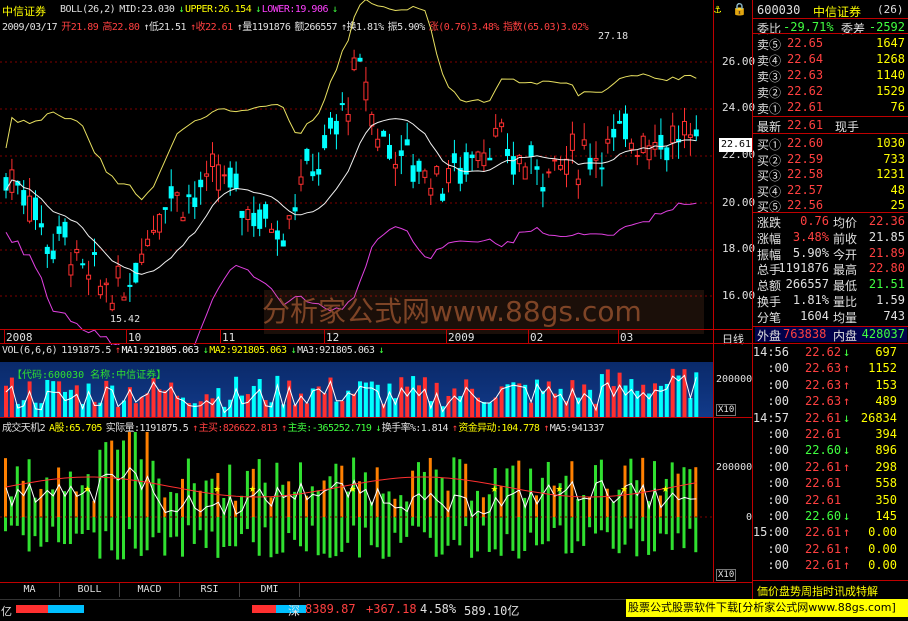 Image resolution: width=908 pixels, height=621 pixels. I want to click on tab-ma: MA, so click(30, 590).